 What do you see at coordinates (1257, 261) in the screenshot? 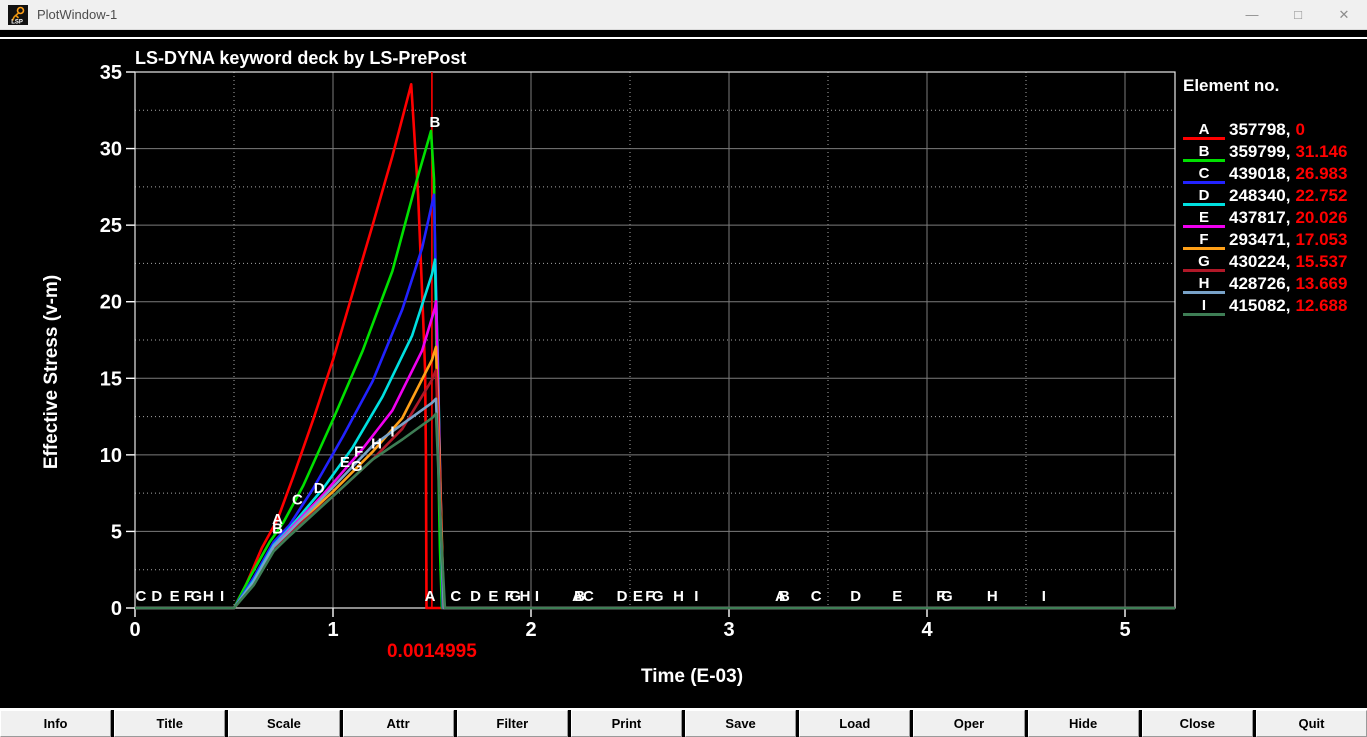
I see `legend-element-number: 430224` at bounding box center [1257, 261].